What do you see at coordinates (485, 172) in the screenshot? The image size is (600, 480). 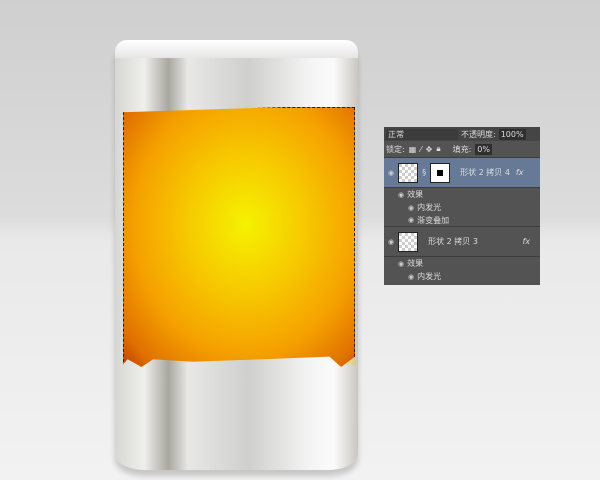 I see `layer-name: 形状 2 拷贝 4` at bounding box center [485, 172].